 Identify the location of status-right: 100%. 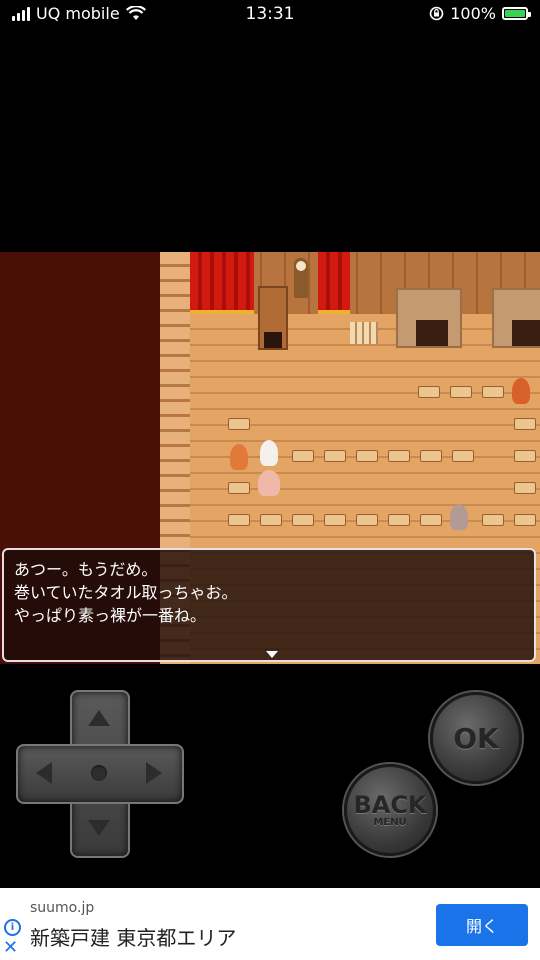
(480, 13).